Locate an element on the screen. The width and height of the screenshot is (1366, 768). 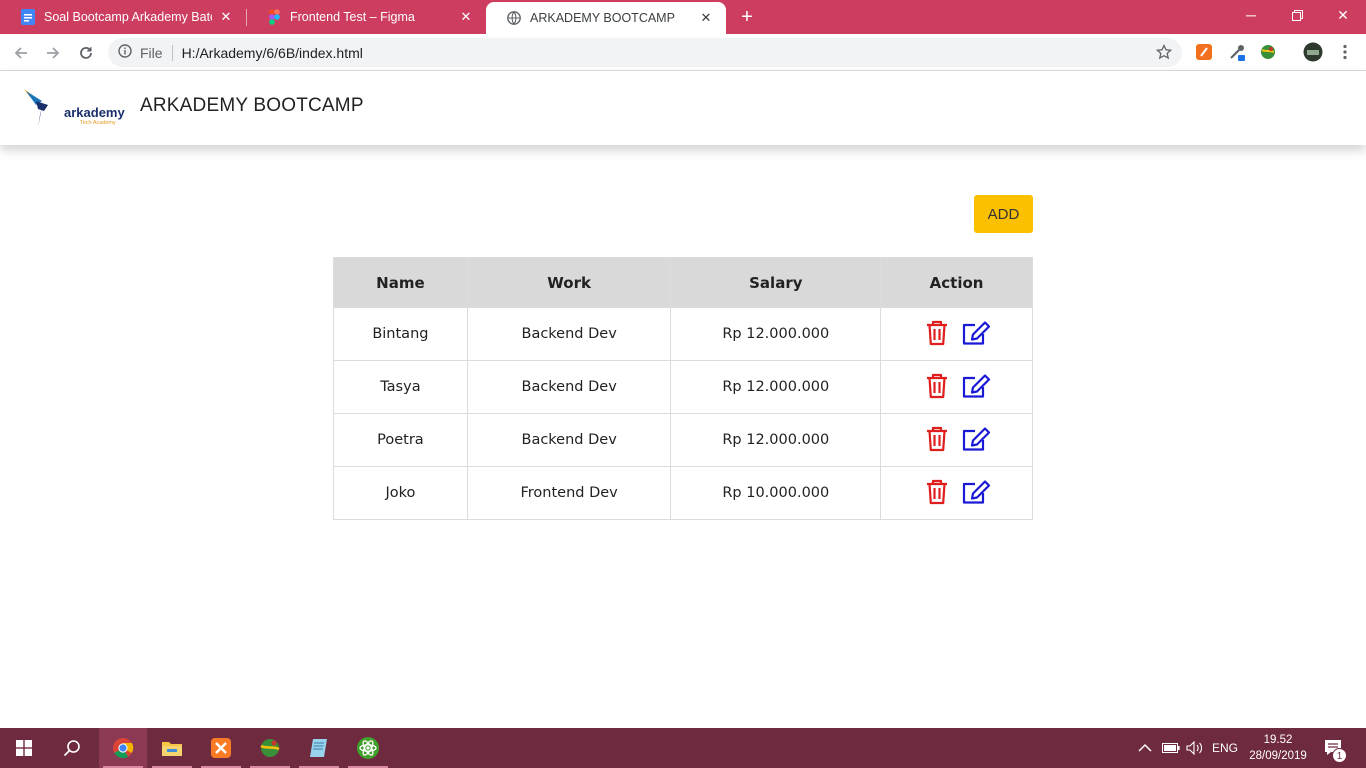
profile-avatar is located at coordinates (1313, 52).